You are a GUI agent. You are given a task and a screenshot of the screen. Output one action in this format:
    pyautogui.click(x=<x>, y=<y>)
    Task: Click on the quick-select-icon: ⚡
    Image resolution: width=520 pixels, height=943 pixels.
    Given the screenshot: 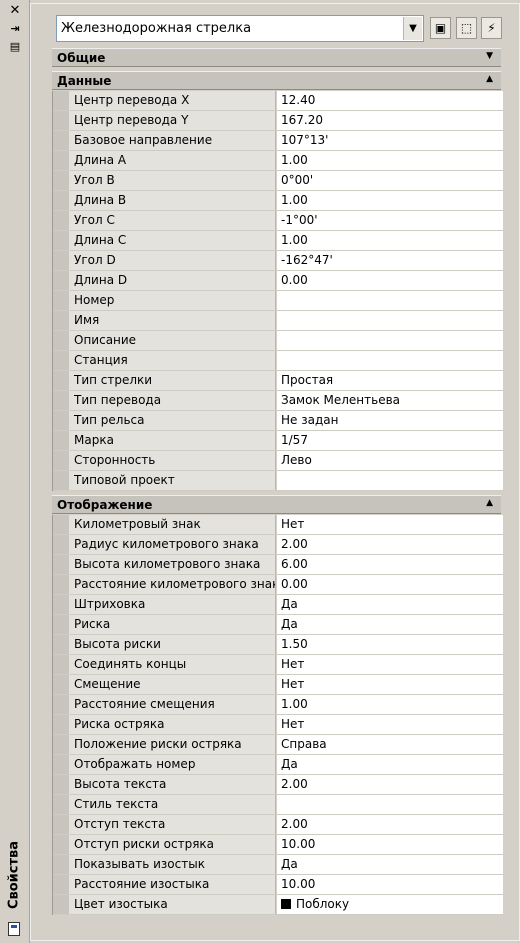 What is the action you would take?
    pyautogui.click(x=491, y=28)
    